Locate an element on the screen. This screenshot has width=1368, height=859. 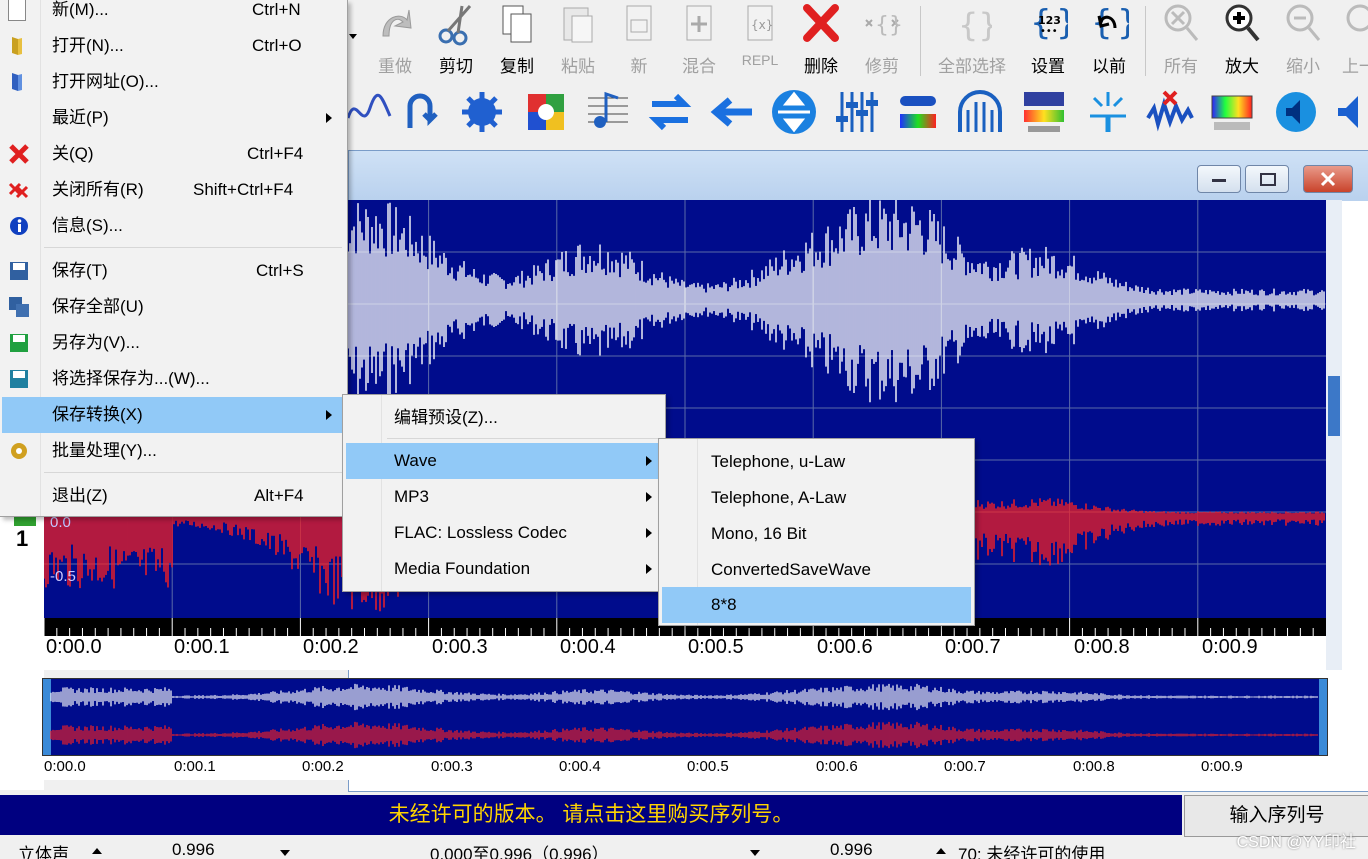
length-dropdown-icon is located at coordinates (285, 853).